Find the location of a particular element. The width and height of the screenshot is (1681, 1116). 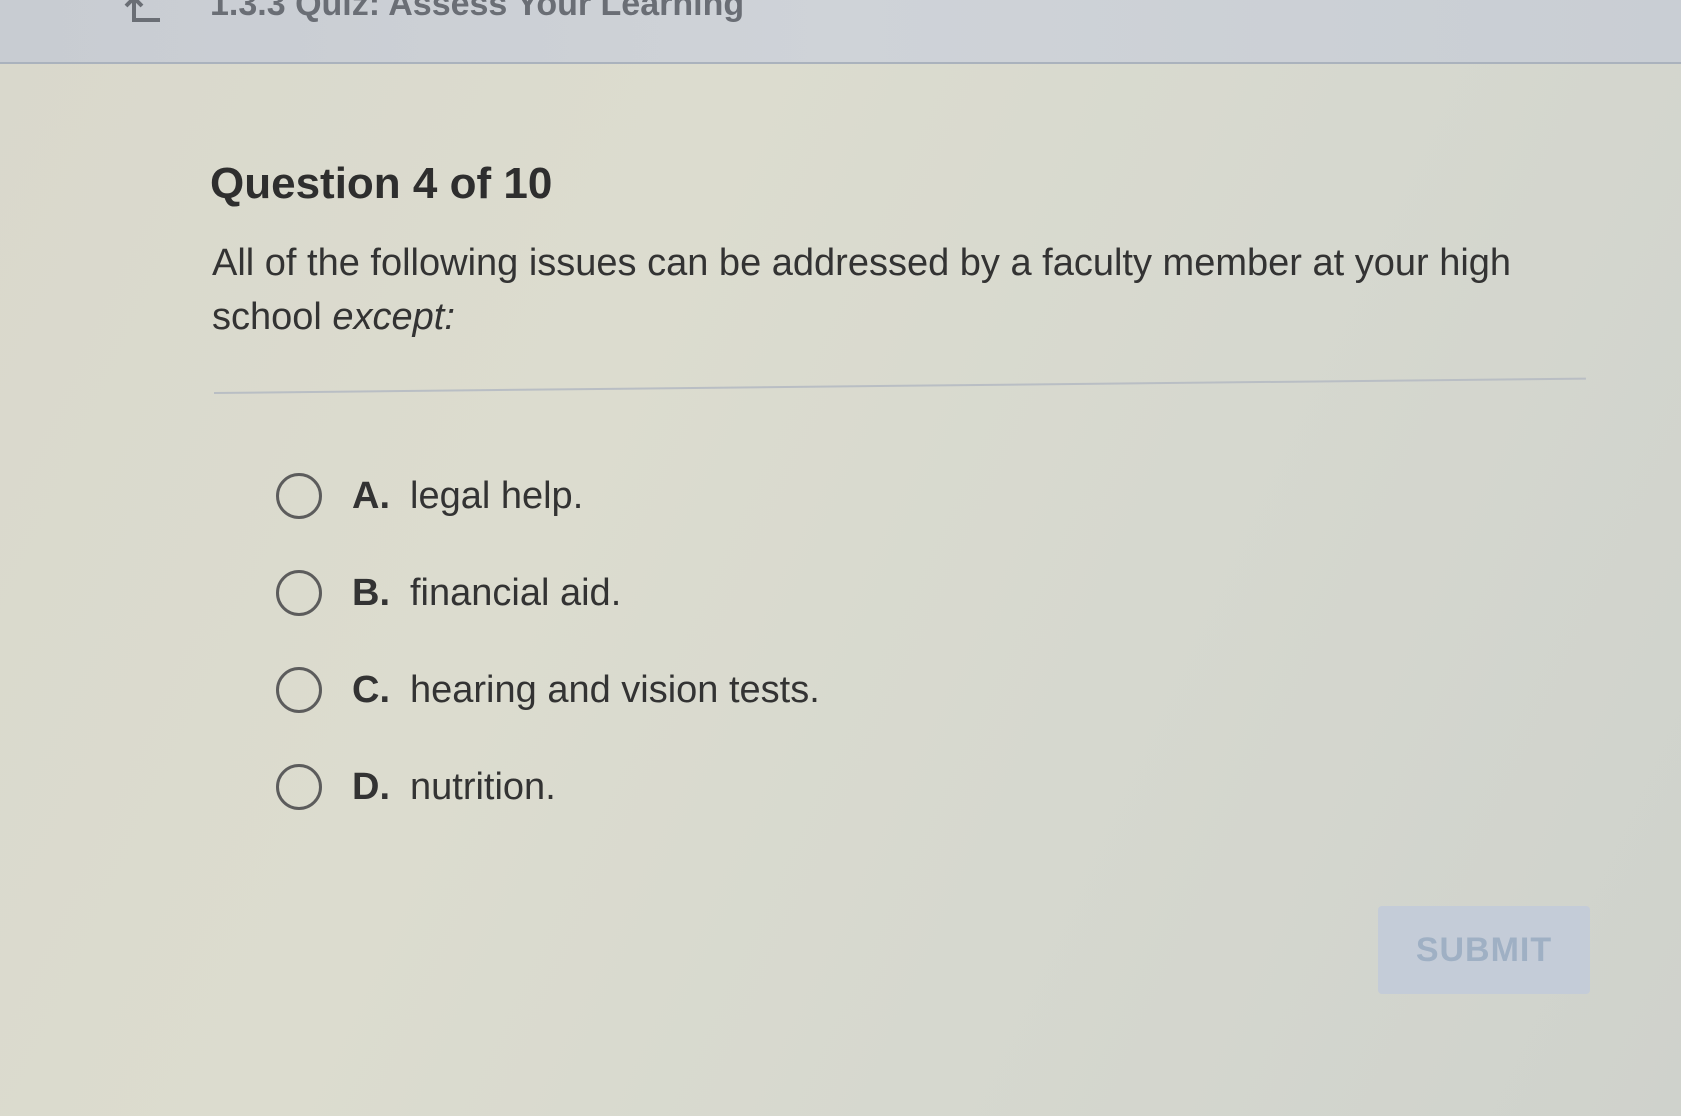

answer-option-a: A. legal help. is located at coordinates (548, 496).